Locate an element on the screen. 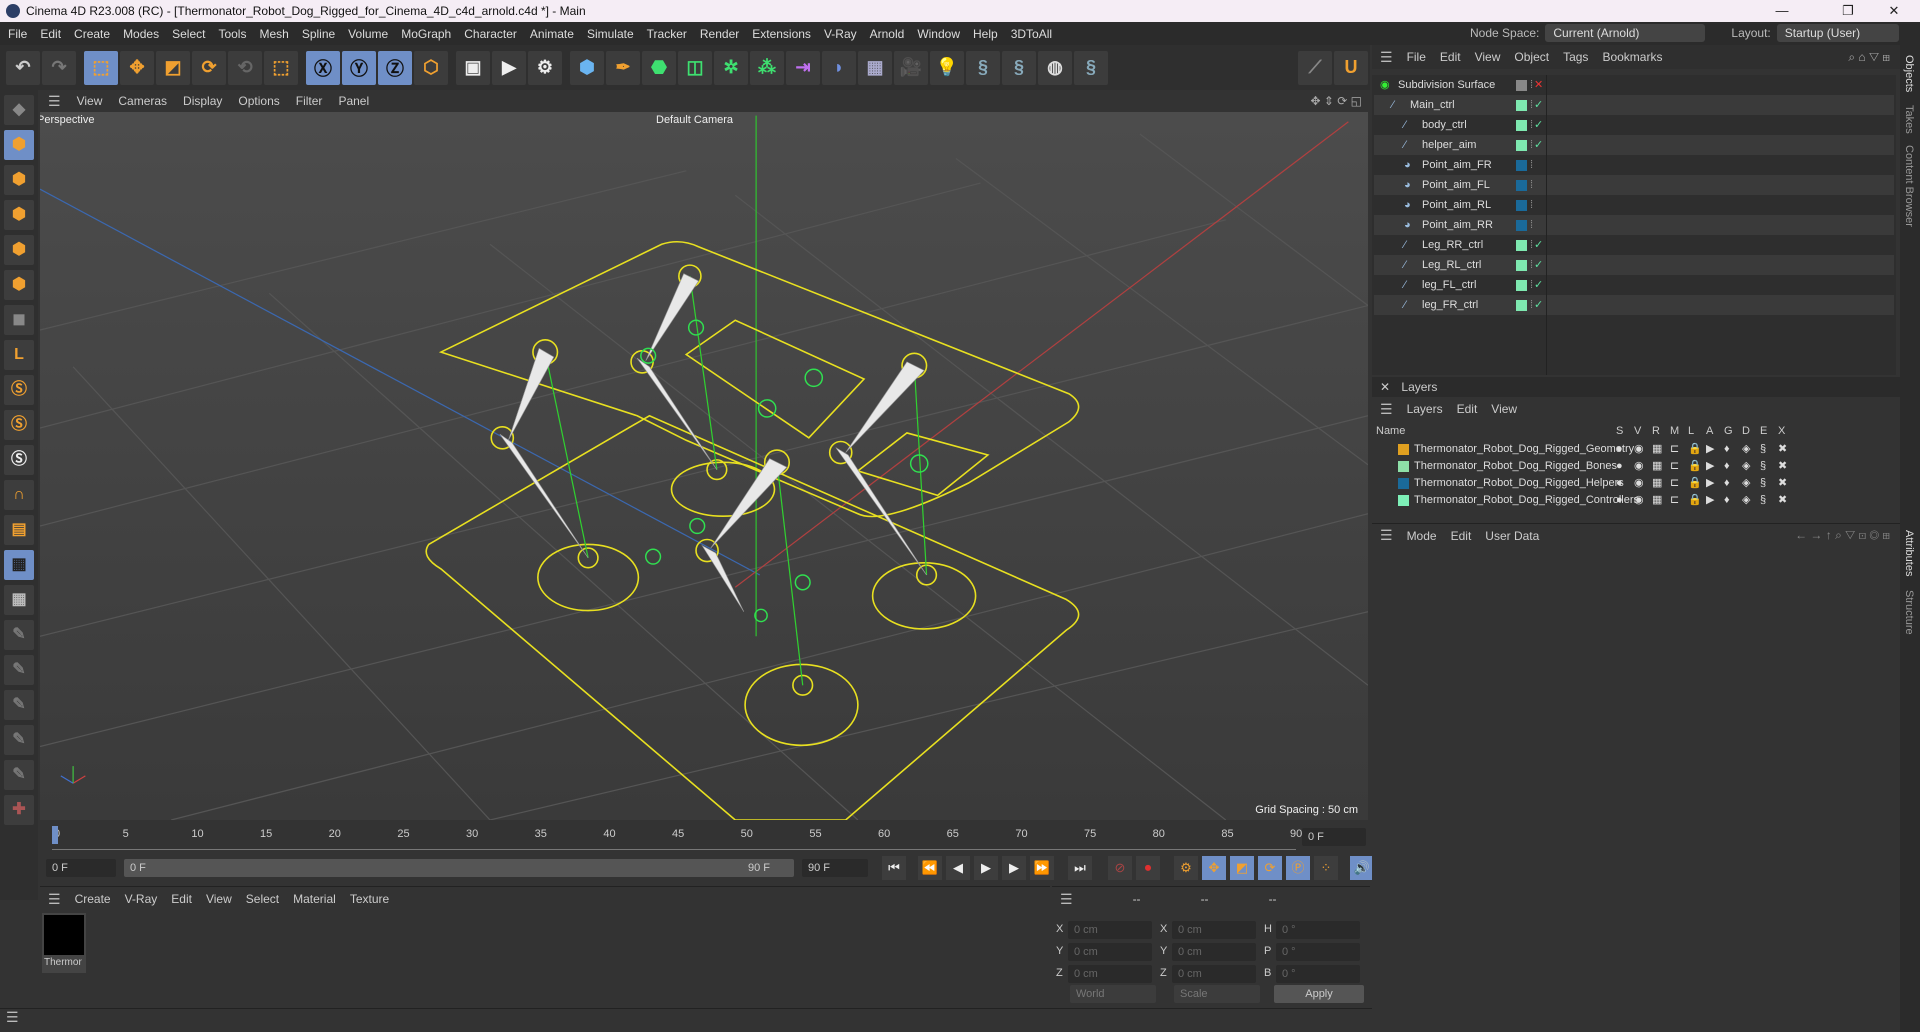  layer-toggle-icon: ◉ is located at coordinates (1639, 500).